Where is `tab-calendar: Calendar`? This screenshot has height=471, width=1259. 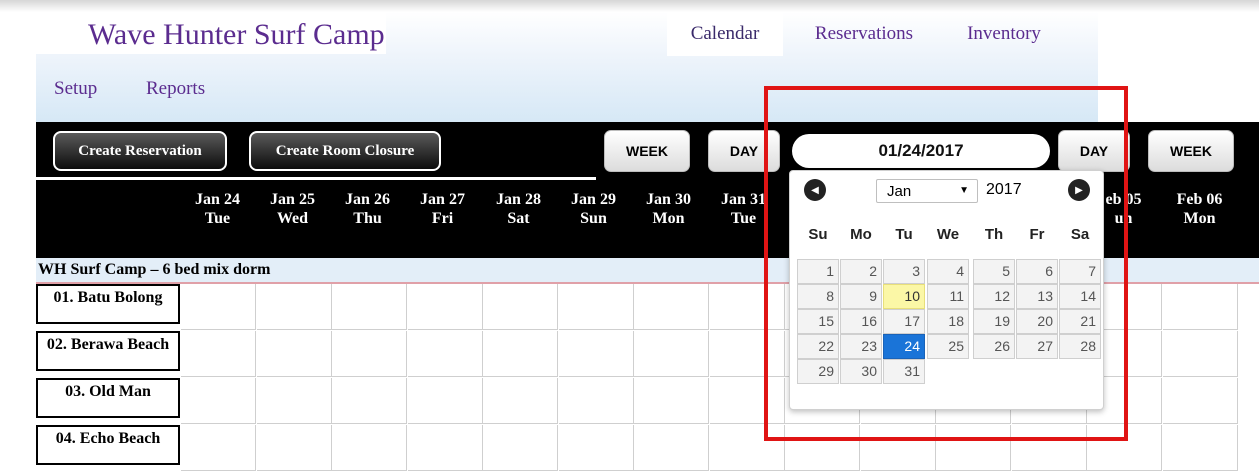 tab-calendar: Calendar is located at coordinates (725, 34).